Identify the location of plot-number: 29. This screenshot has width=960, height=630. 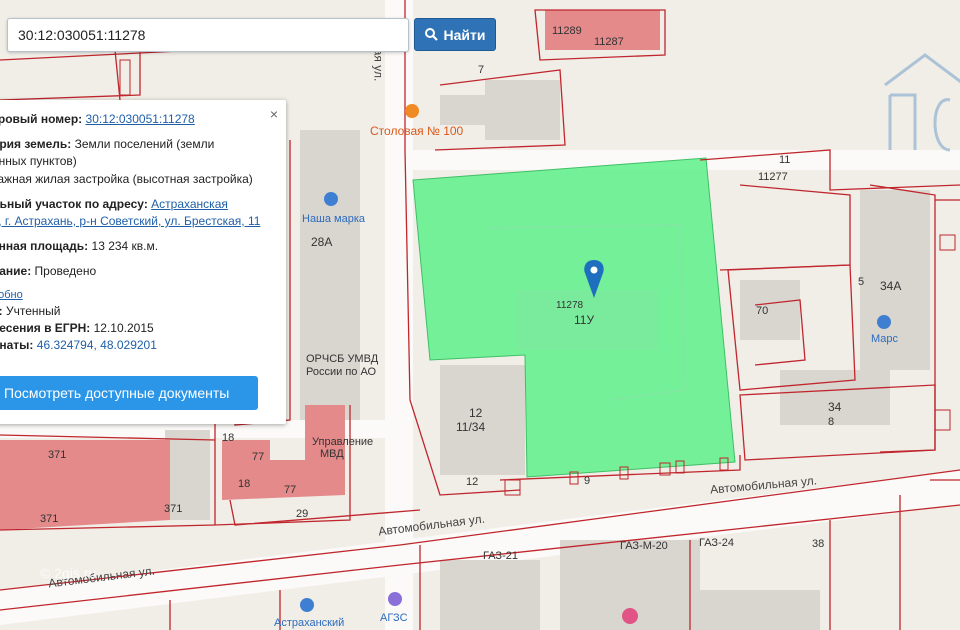
(302, 514).